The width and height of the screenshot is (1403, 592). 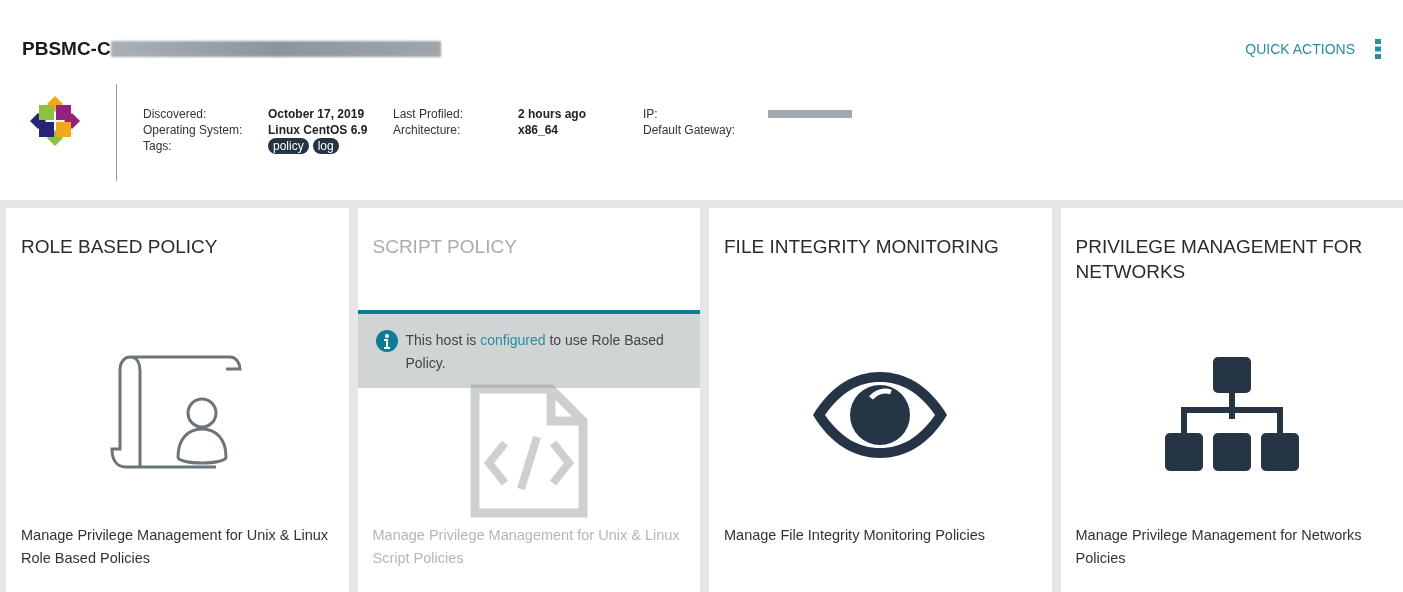 What do you see at coordinates (526, 547) in the screenshot?
I see `card-description: Manage Privilege Management for Unix & Linux Script Policies` at bounding box center [526, 547].